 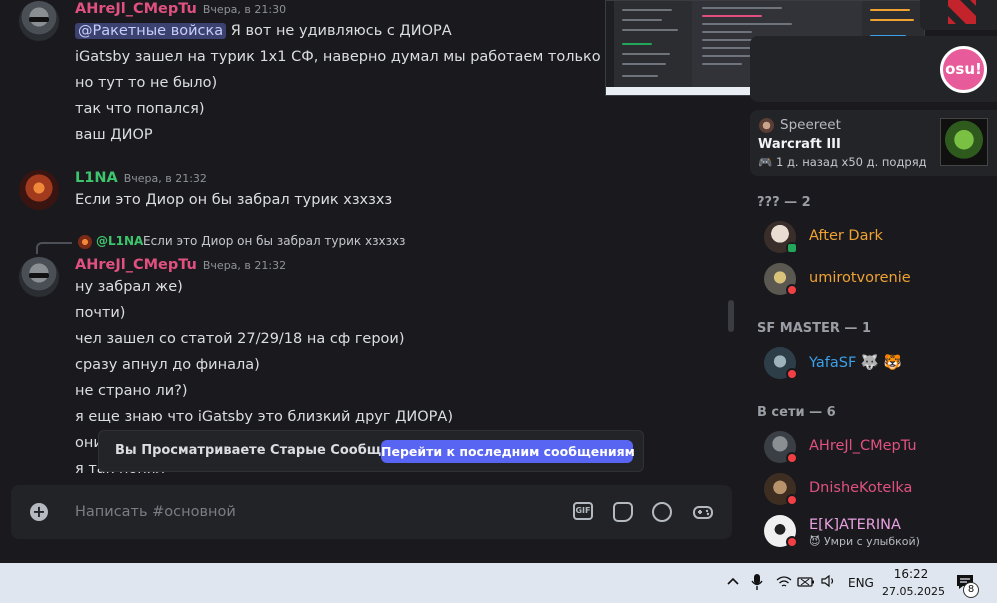 What do you see at coordinates (119, 241) in the screenshot?
I see `reply-author: @L1NA` at bounding box center [119, 241].